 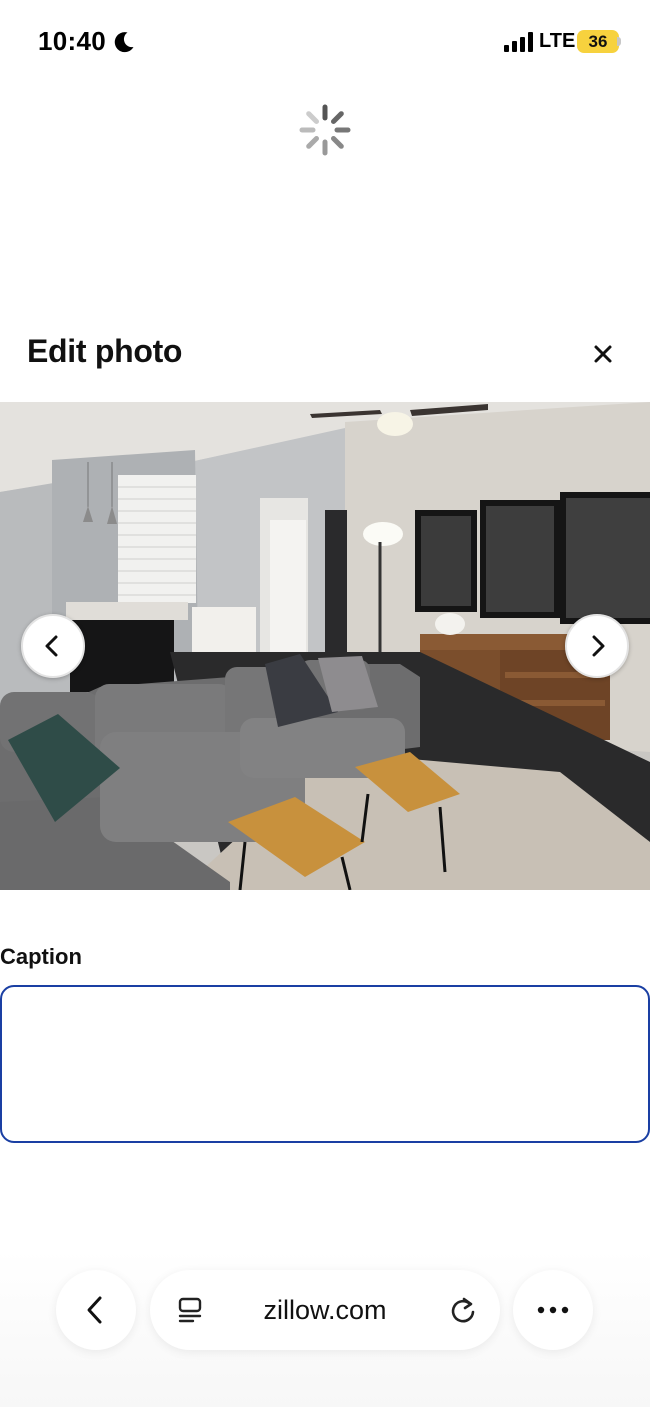 I want to click on status-bar: 10:40 LTE 36, so click(x=325, y=42).